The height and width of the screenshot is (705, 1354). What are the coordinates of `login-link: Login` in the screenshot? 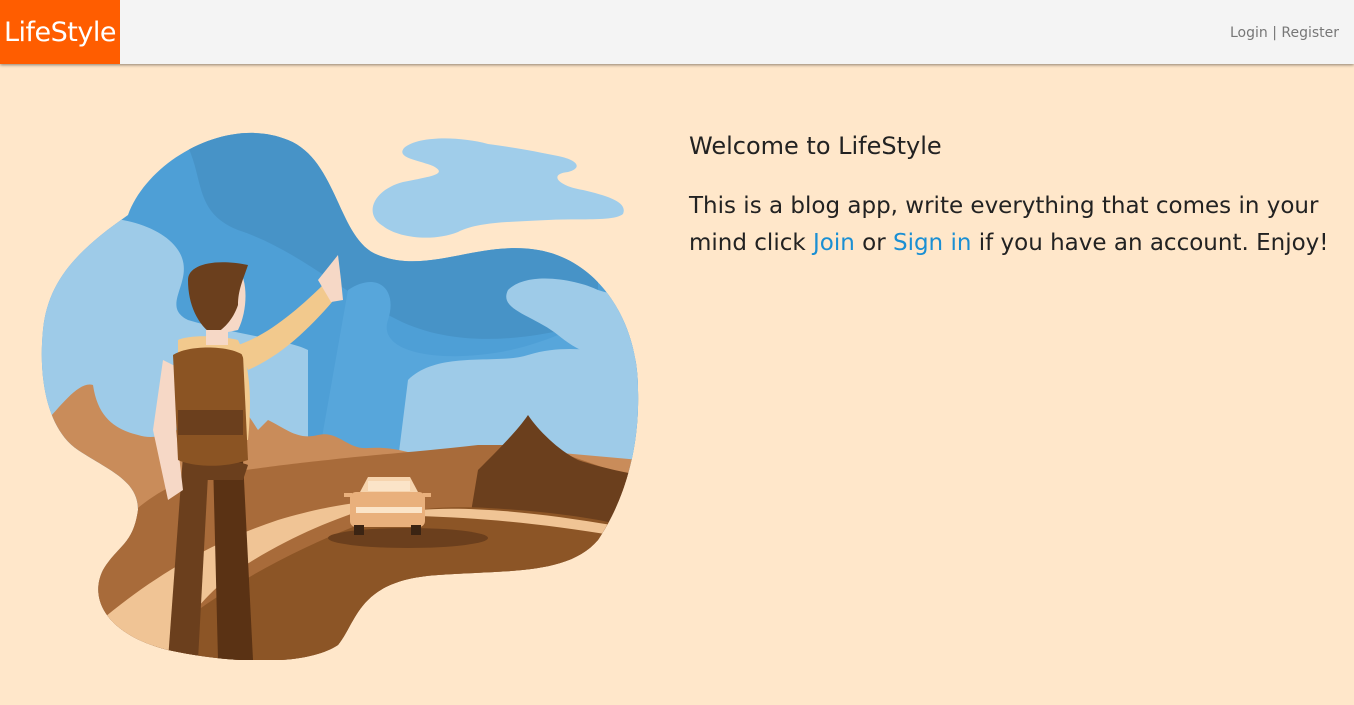 It's located at (1249, 33).